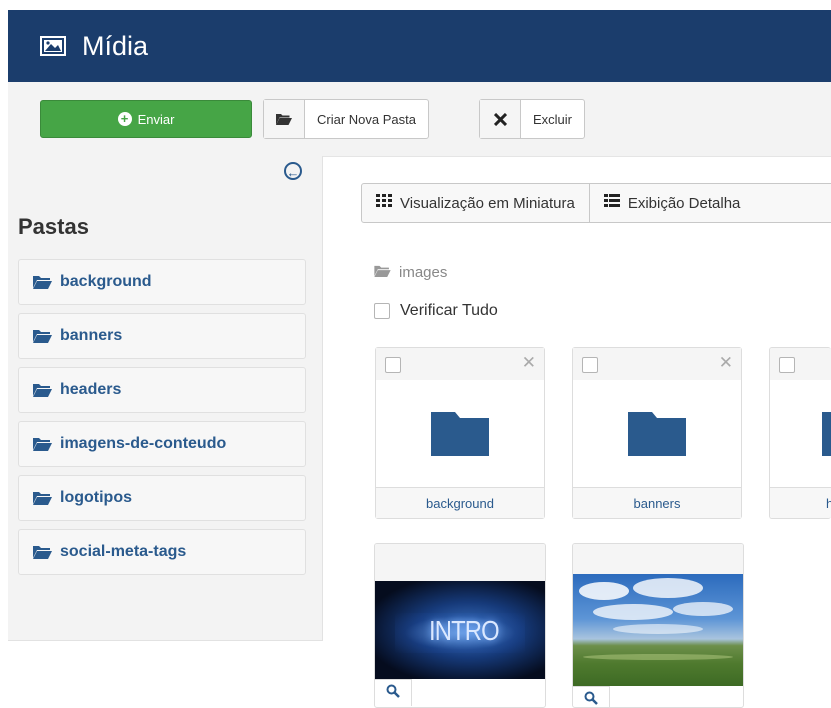  What do you see at coordinates (115, 45) in the screenshot?
I see `page-title: Mídia` at bounding box center [115, 45].